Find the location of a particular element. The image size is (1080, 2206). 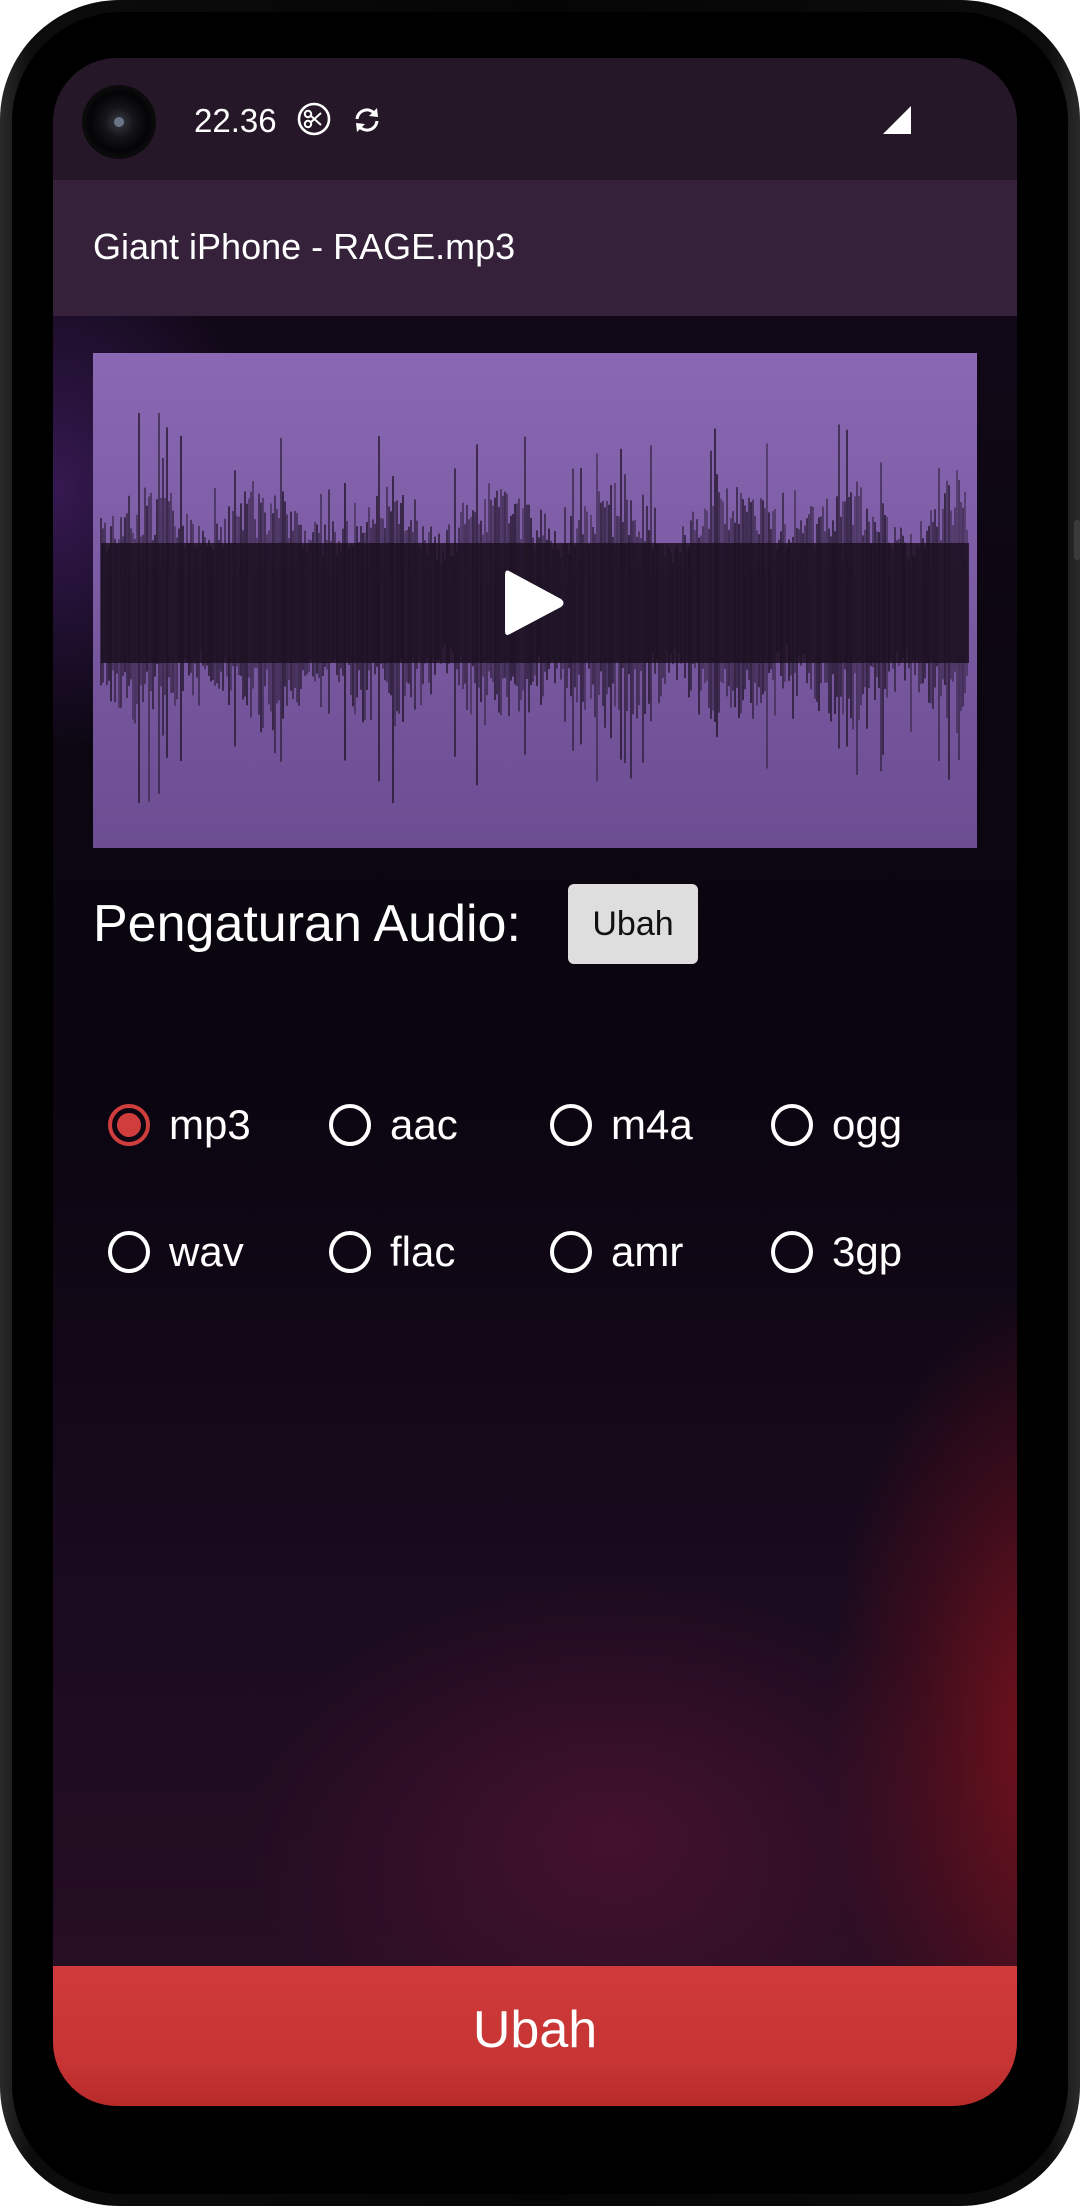

format-option-flac: flac is located at coordinates (384, 1252).